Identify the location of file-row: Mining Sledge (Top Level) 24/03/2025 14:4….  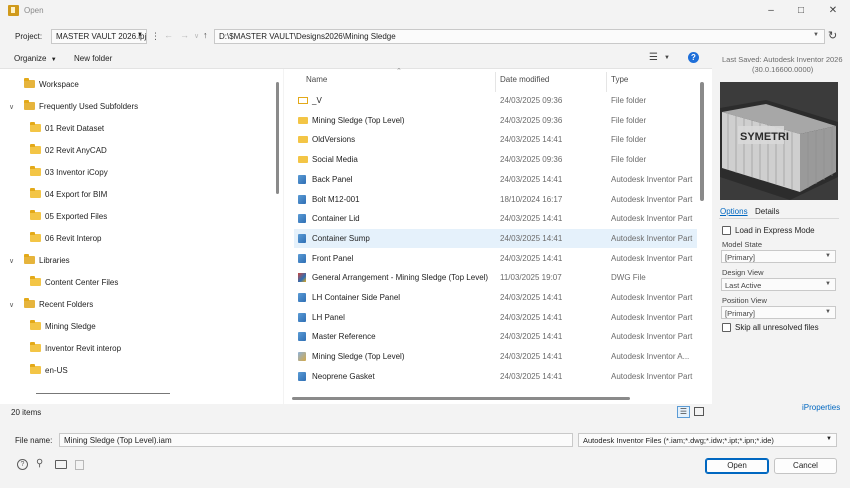
(495, 356).